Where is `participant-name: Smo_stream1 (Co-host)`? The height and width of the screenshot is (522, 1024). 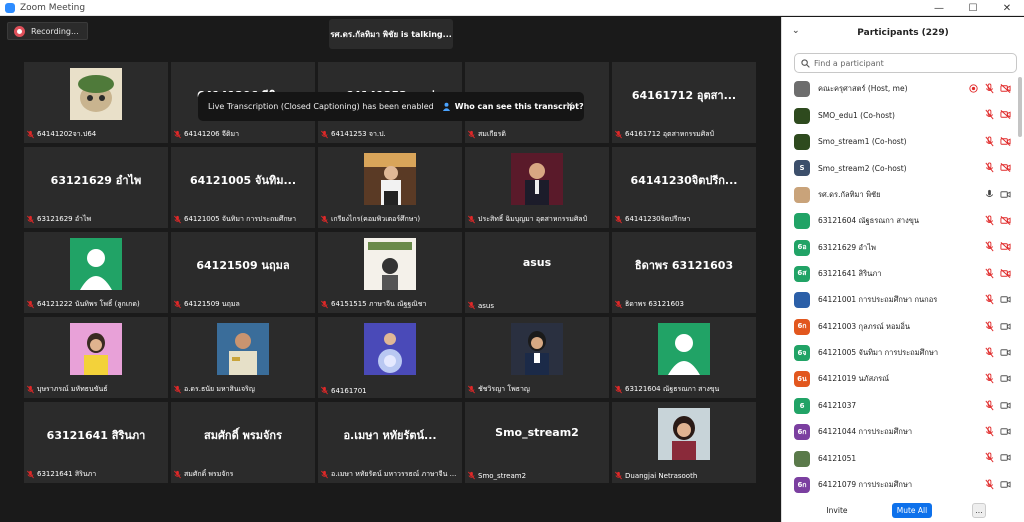 participant-name: Smo_stream1 (Co-host) is located at coordinates (862, 142).